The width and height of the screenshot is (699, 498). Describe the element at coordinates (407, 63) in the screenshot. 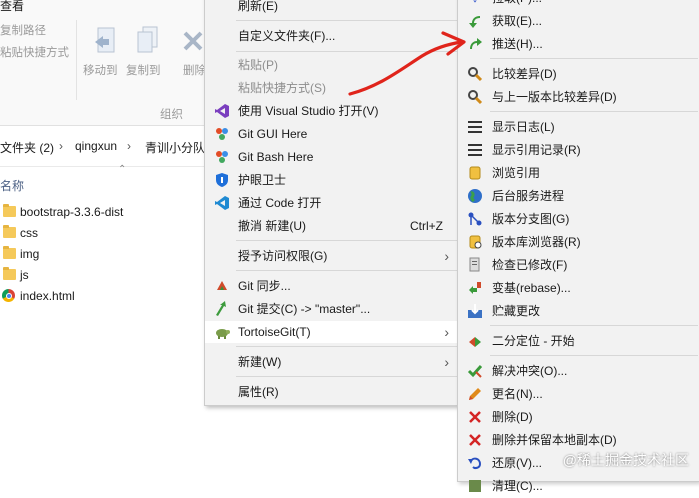

I see `annotation-arrow` at that location.